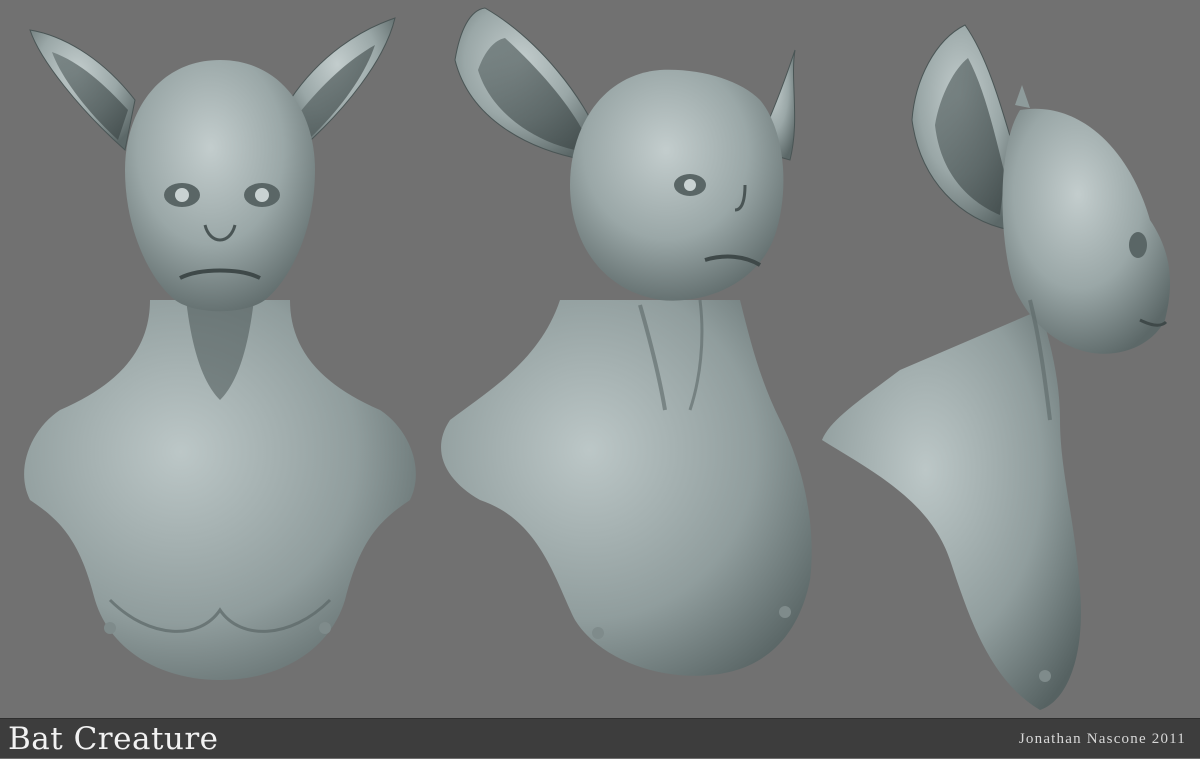  What do you see at coordinates (113, 739) in the screenshot?
I see `artwork-title: Bat Creature` at bounding box center [113, 739].